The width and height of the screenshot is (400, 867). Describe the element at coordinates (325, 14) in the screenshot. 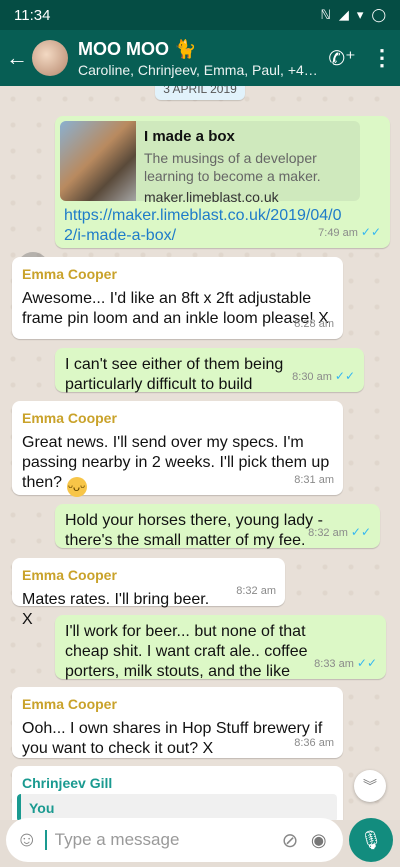

I see `nfc-icon: ℕ` at that location.